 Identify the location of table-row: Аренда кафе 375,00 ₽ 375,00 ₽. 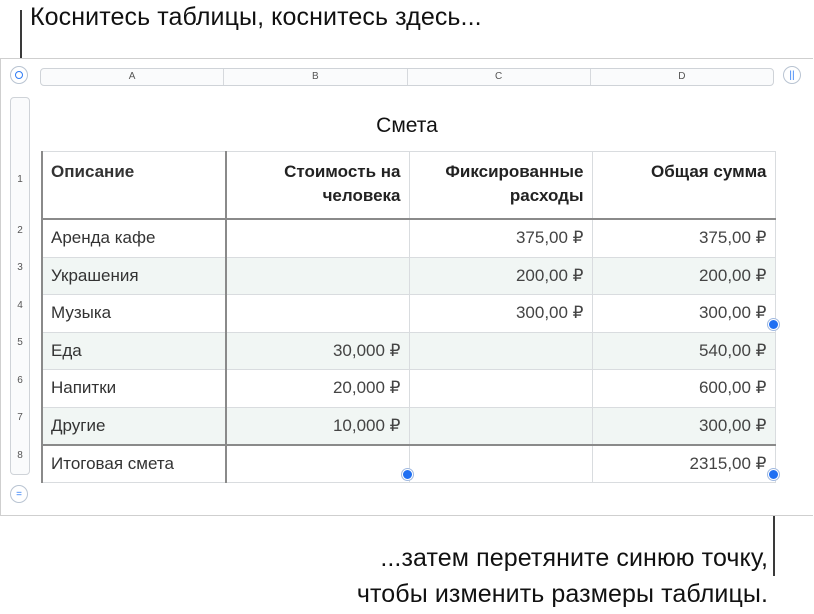
(408, 238).